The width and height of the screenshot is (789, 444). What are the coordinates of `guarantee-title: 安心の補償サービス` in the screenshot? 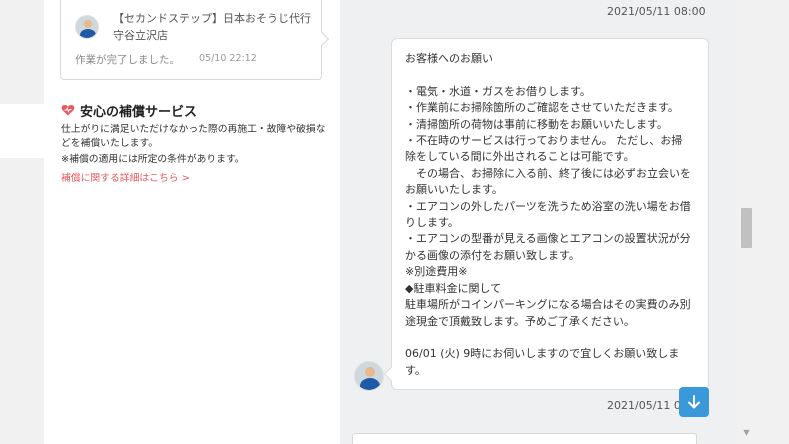 It's located at (139, 112).